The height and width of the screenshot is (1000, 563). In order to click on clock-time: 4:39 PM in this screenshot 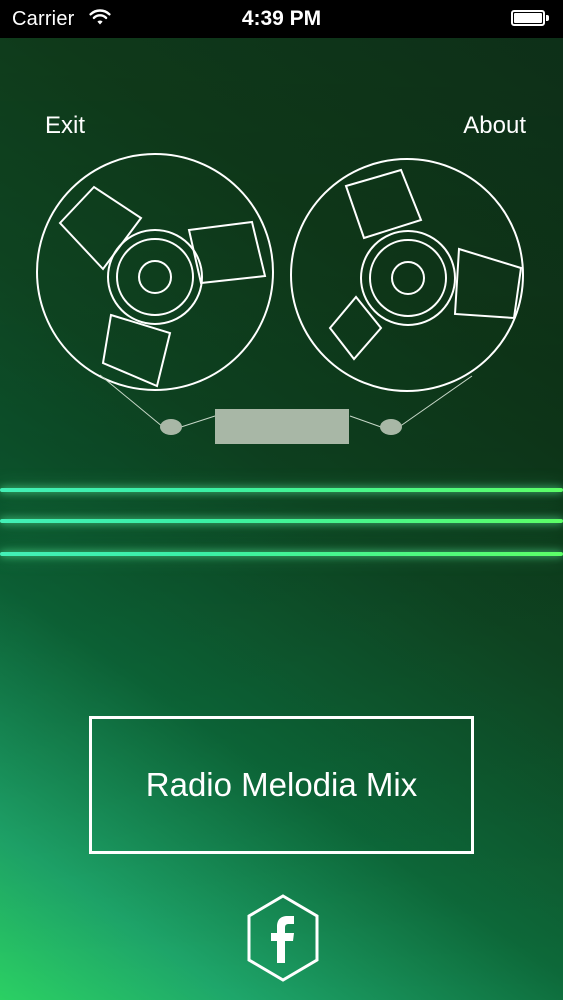, I will do `click(281, 18)`.